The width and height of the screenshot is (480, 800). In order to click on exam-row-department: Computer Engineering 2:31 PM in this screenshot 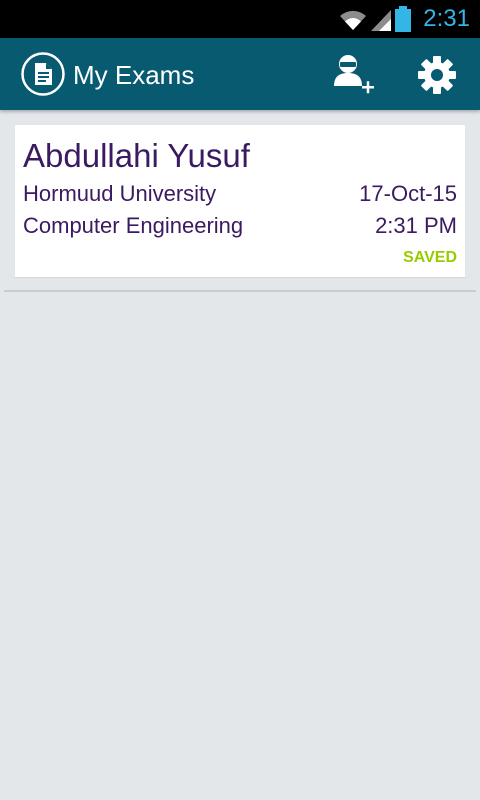, I will do `click(240, 226)`.